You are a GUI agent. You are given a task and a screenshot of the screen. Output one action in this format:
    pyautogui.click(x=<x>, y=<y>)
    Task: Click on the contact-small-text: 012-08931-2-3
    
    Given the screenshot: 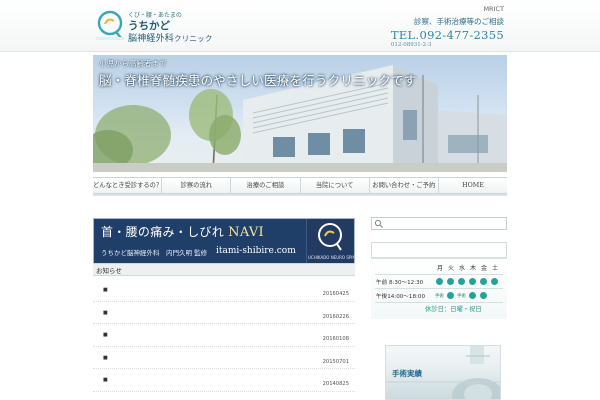 What is the action you would take?
    pyautogui.click(x=411, y=45)
    